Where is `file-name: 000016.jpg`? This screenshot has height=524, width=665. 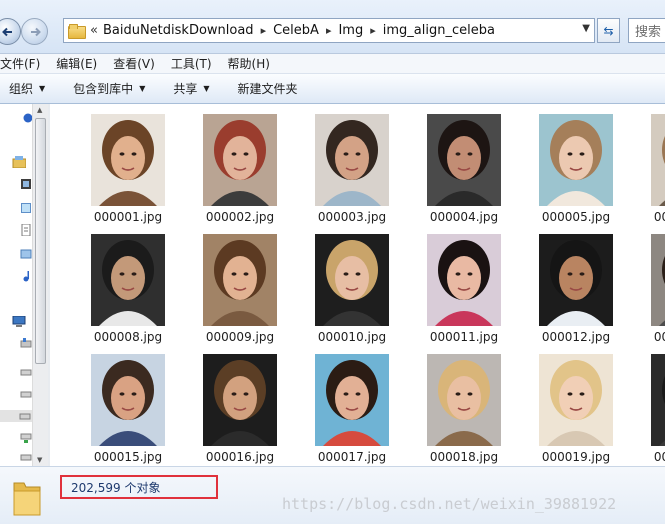
file-name: 000016.jpg is located at coordinates (240, 457).